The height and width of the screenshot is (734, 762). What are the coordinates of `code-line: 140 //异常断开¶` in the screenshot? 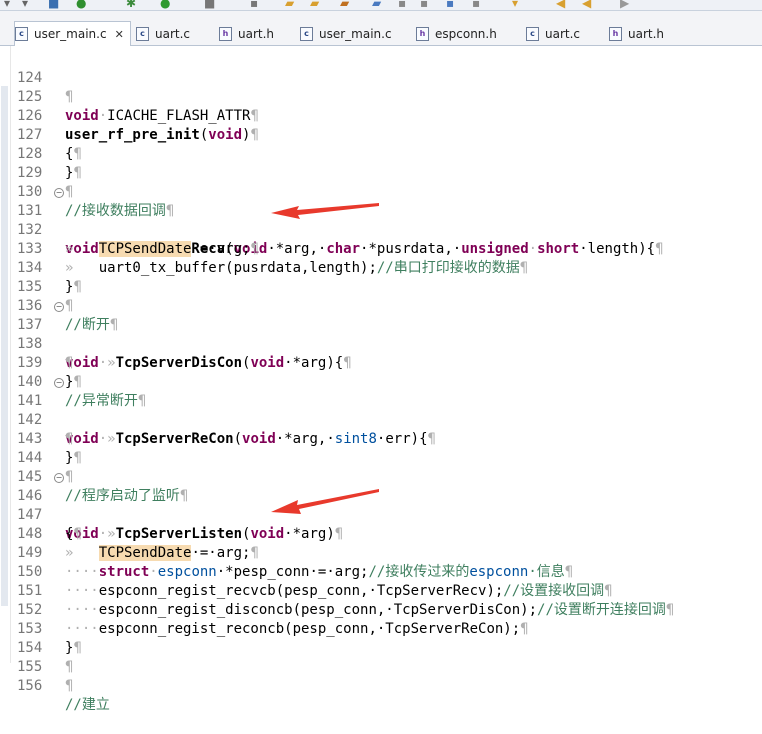 It's located at (386, 381).